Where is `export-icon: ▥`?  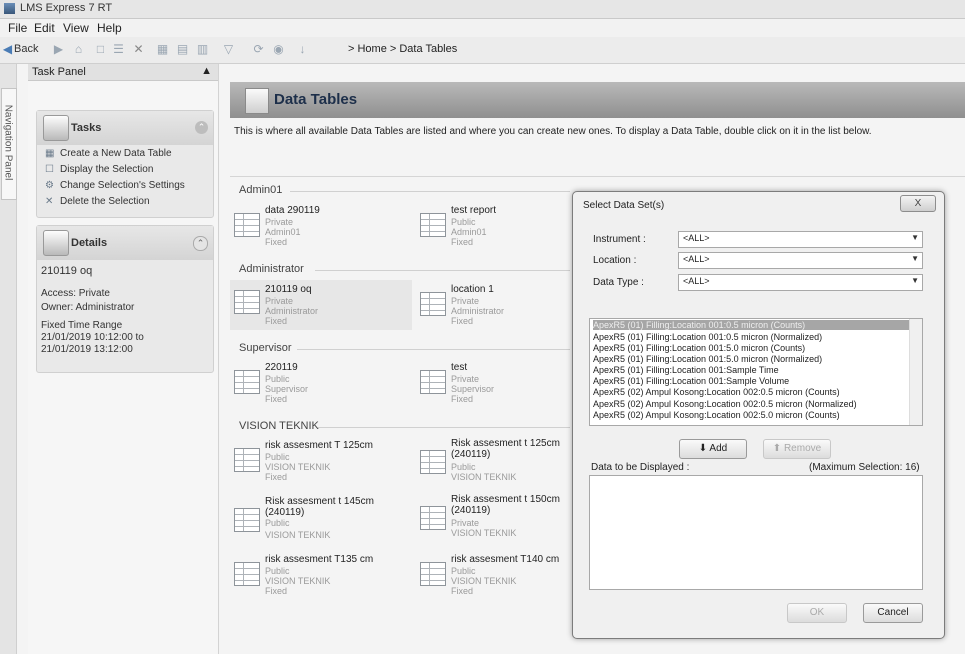 export-icon: ▥ is located at coordinates (202, 49).